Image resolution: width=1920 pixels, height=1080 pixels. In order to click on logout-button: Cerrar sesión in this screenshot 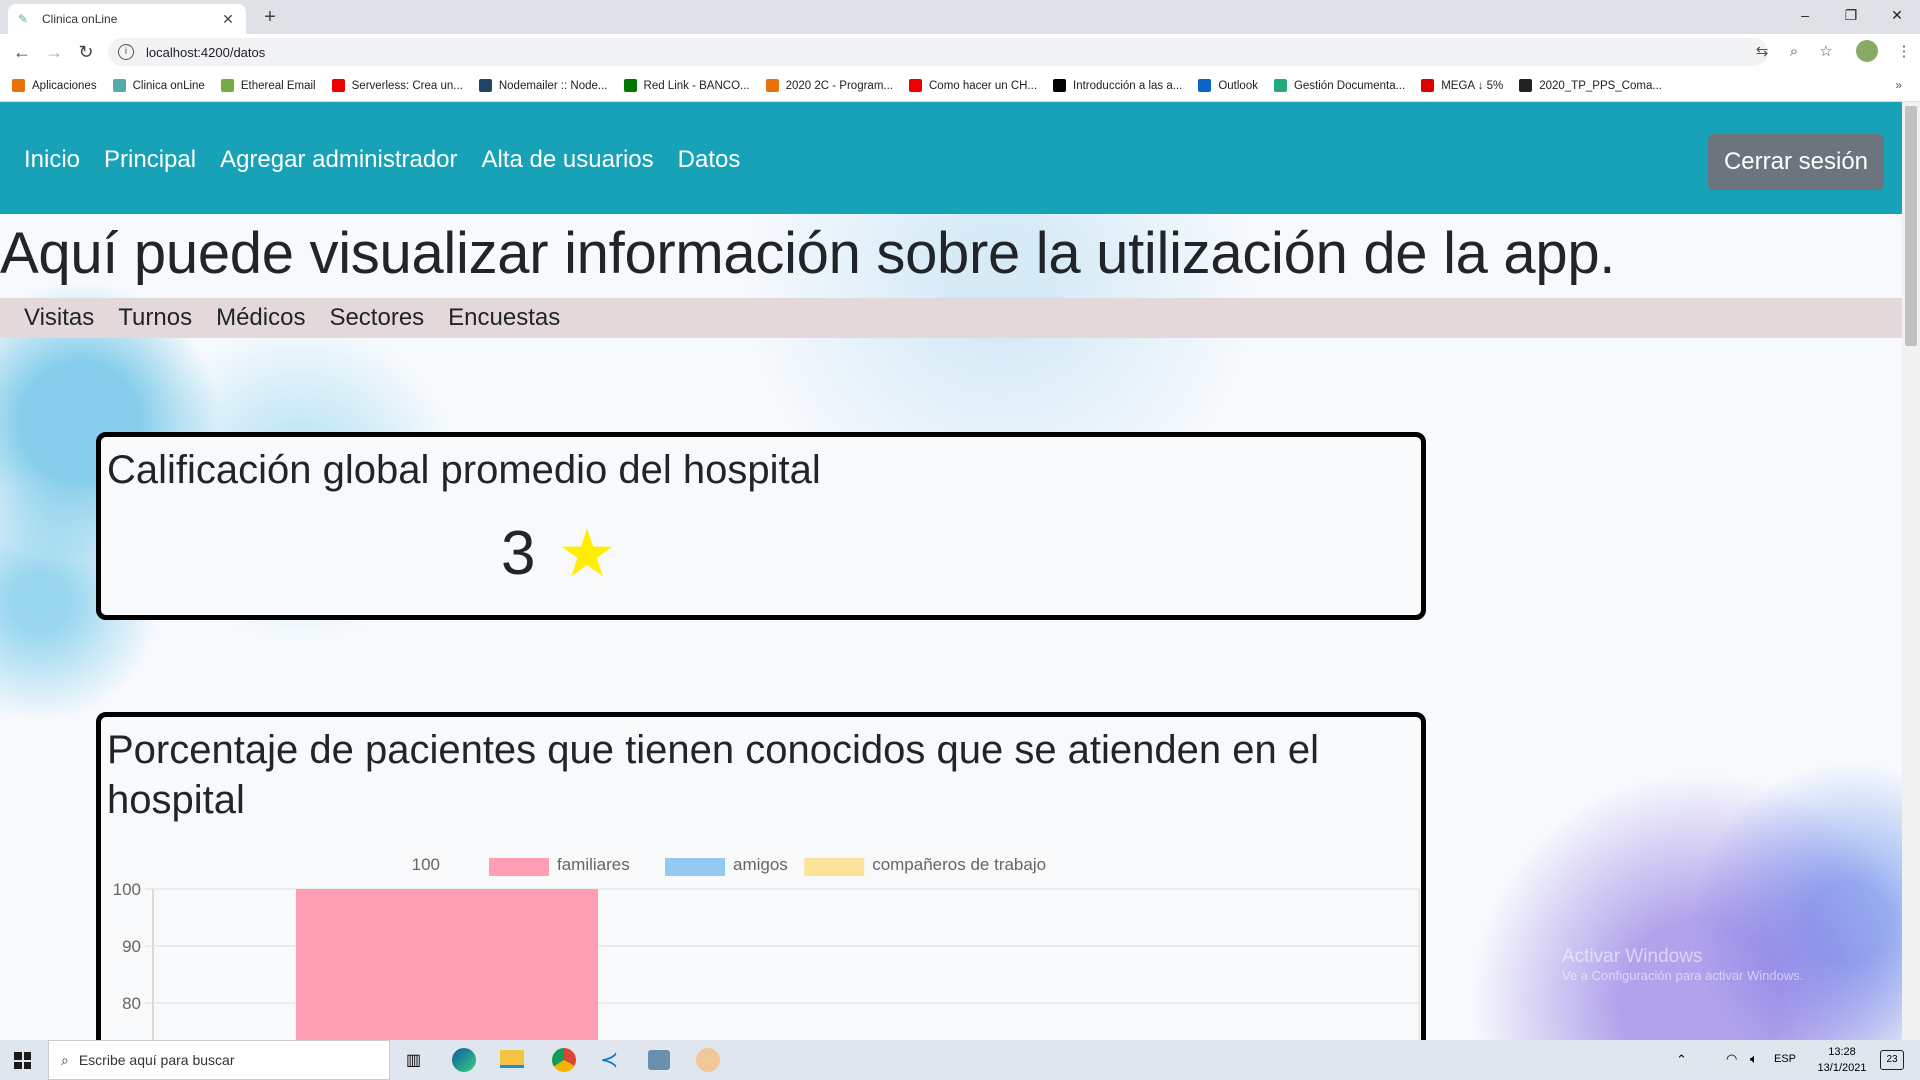, I will do `click(1796, 162)`.